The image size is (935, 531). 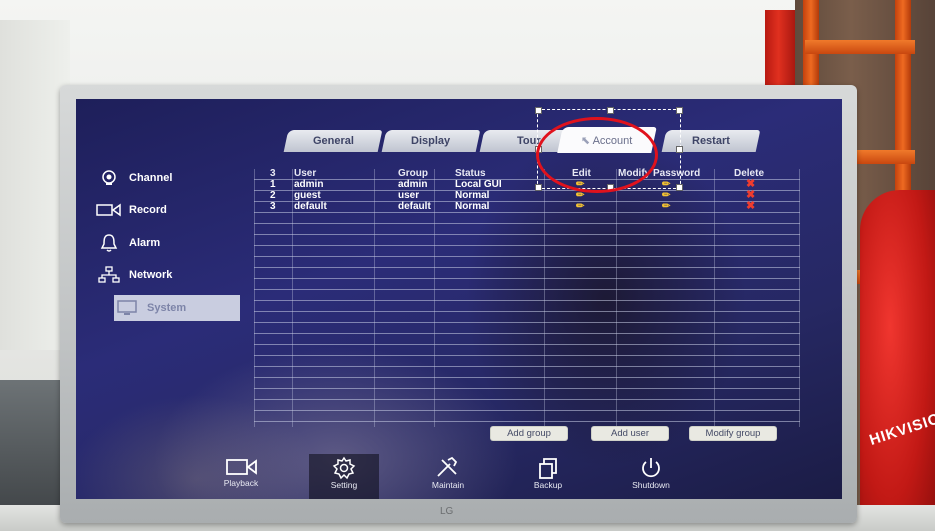 What do you see at coordinates (414, 206) in the screenshot?
I see `row-group: default` at bounding box center [414, 206].